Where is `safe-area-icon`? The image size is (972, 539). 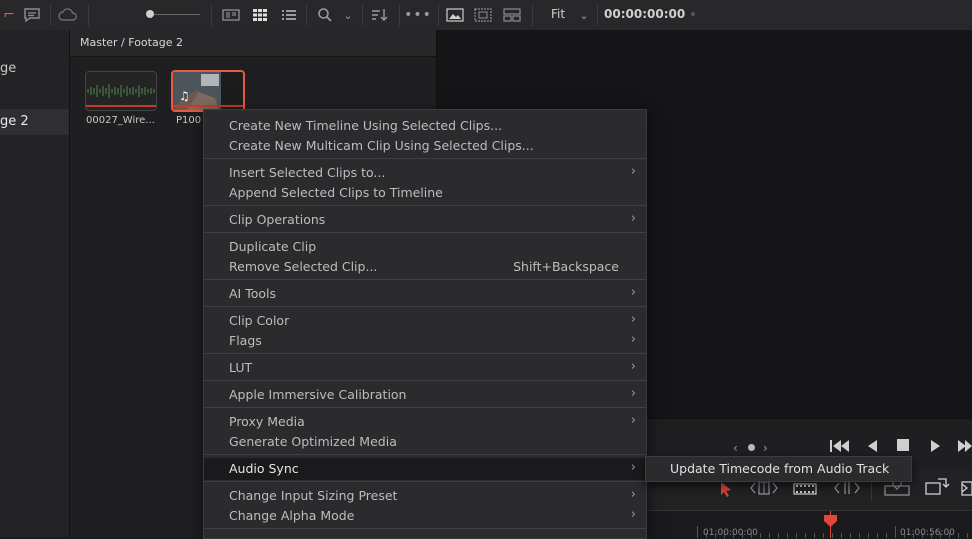
safe-area-icon is located at coordinates (483, 15).